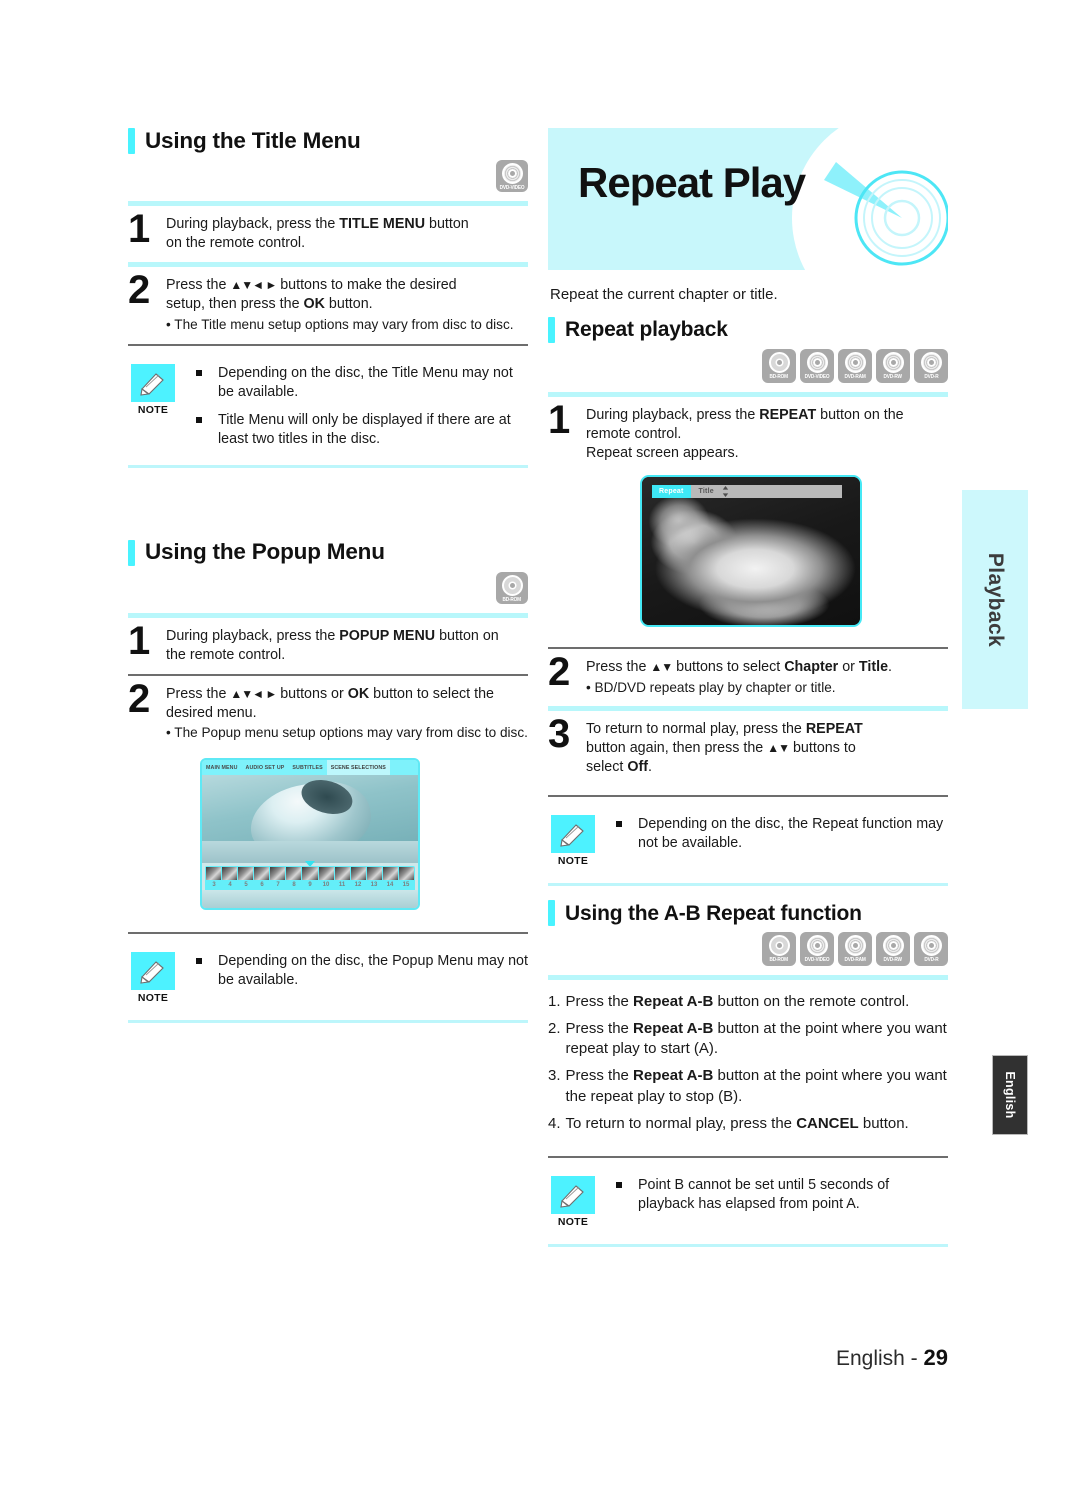 This screenshot has width=1080, height=1487. I want to click on chapter-number: 8, so click(294, 885).